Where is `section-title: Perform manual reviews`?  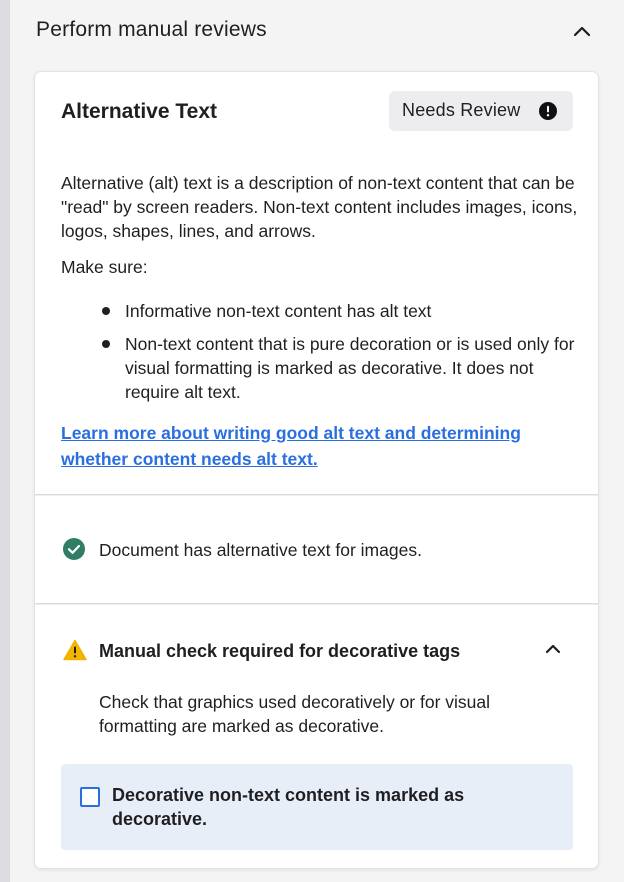
section-title: Perform manual reviews is located at coordinates (151, 29).